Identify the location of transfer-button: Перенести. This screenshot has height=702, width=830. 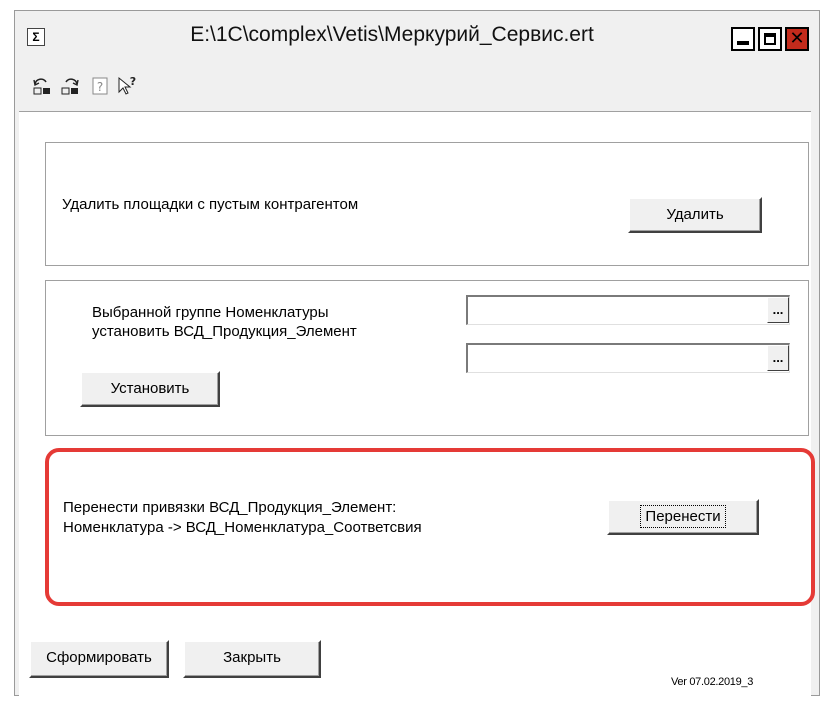
(683, 517).